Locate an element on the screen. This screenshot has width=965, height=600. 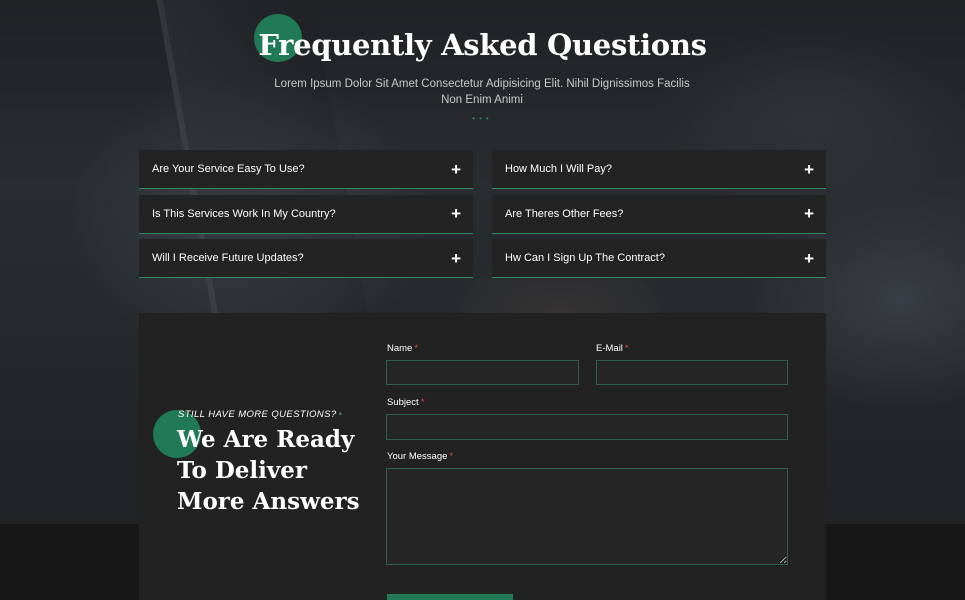
page-header: Frequently Asked Questions is located at coordinates (482, 42).